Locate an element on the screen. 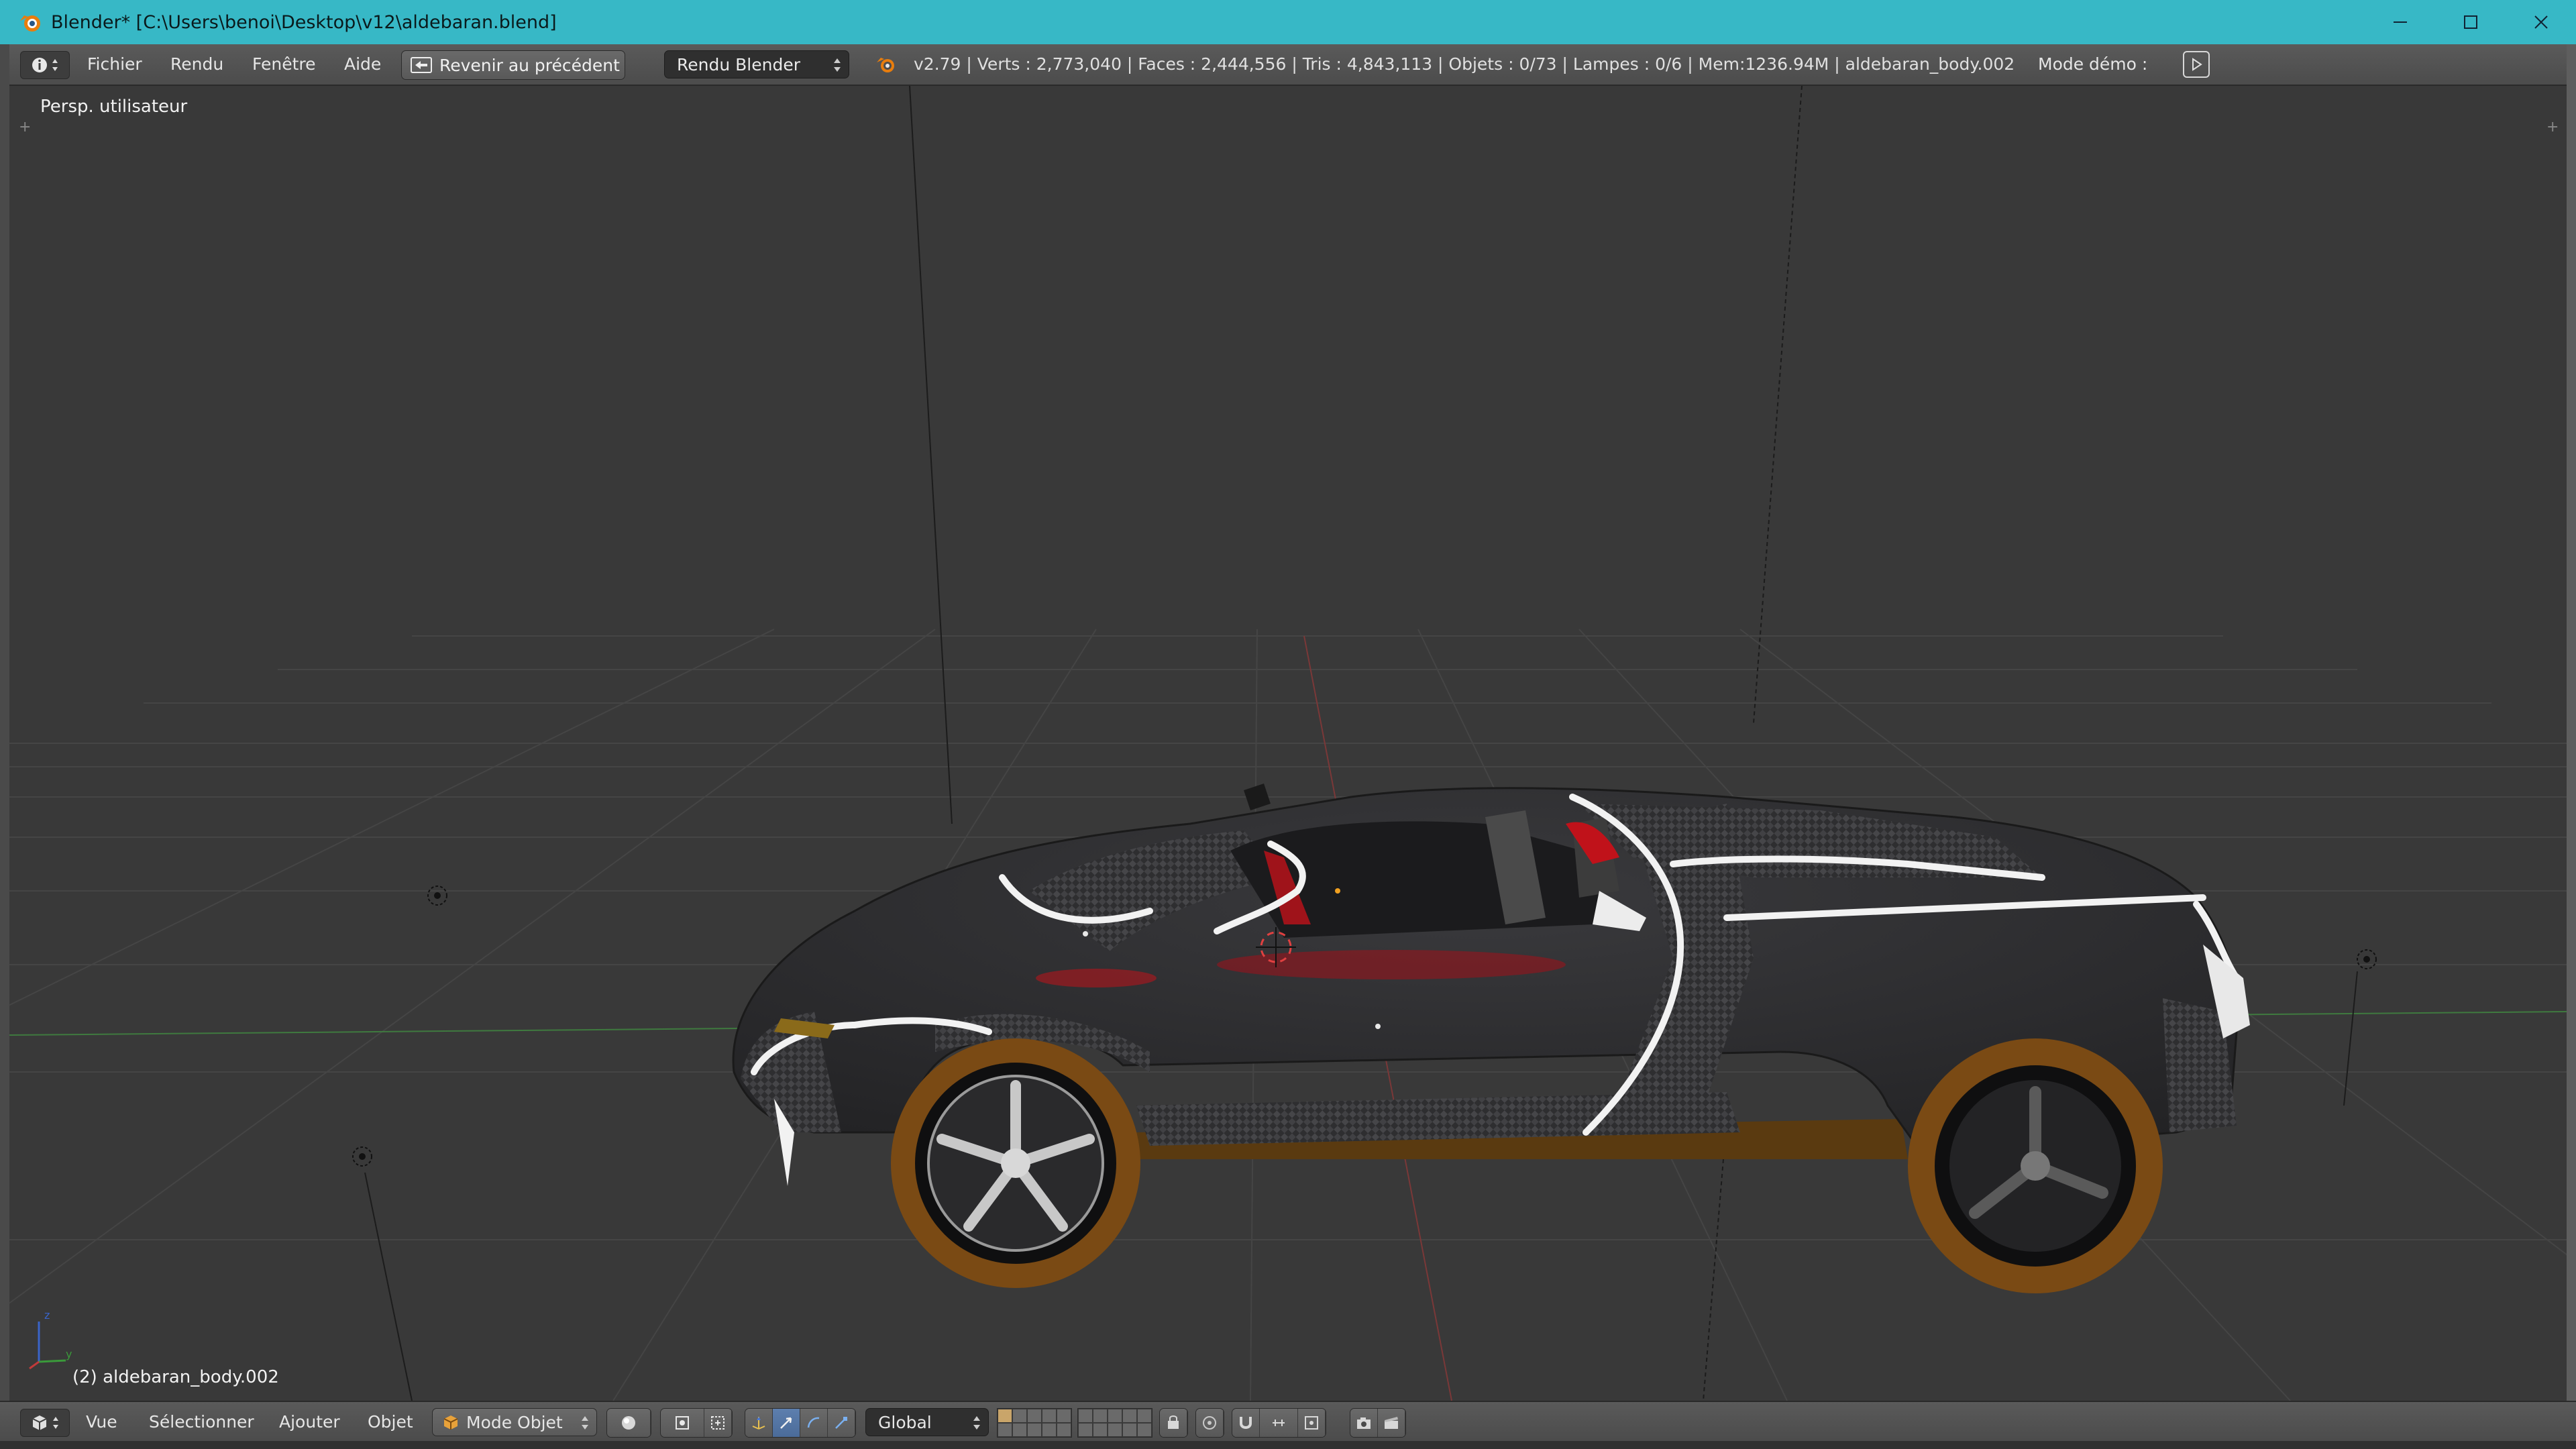 The width and height of the screenshot is (2576, 1449). menu-rendu: Rendu is located at coordinates (196, 64).